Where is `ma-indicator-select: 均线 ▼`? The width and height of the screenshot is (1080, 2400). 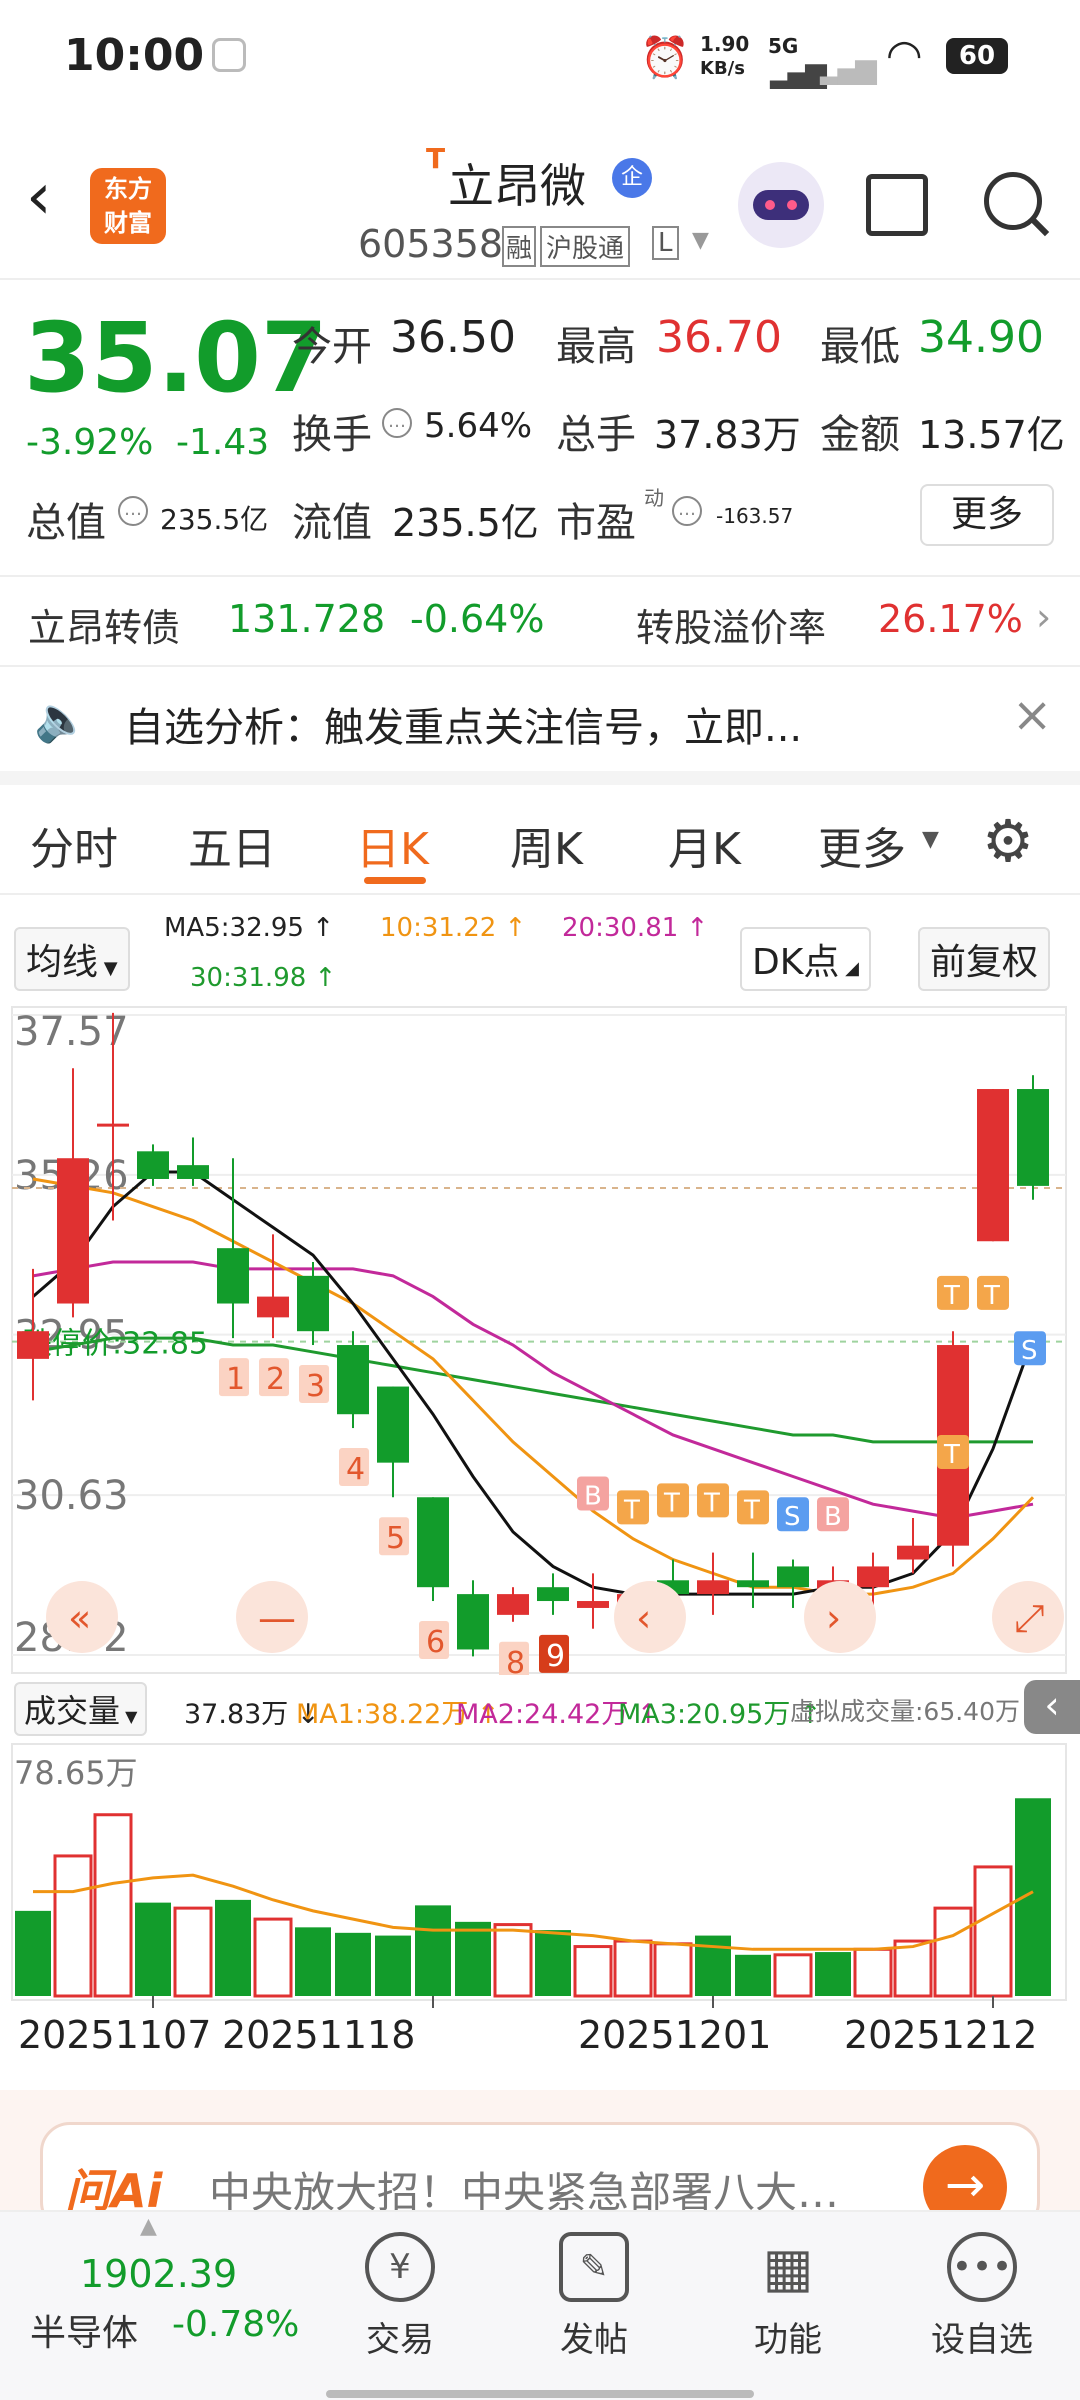
ma-indicator-select: 均线 ▼ is located at coordinates (72, 959).